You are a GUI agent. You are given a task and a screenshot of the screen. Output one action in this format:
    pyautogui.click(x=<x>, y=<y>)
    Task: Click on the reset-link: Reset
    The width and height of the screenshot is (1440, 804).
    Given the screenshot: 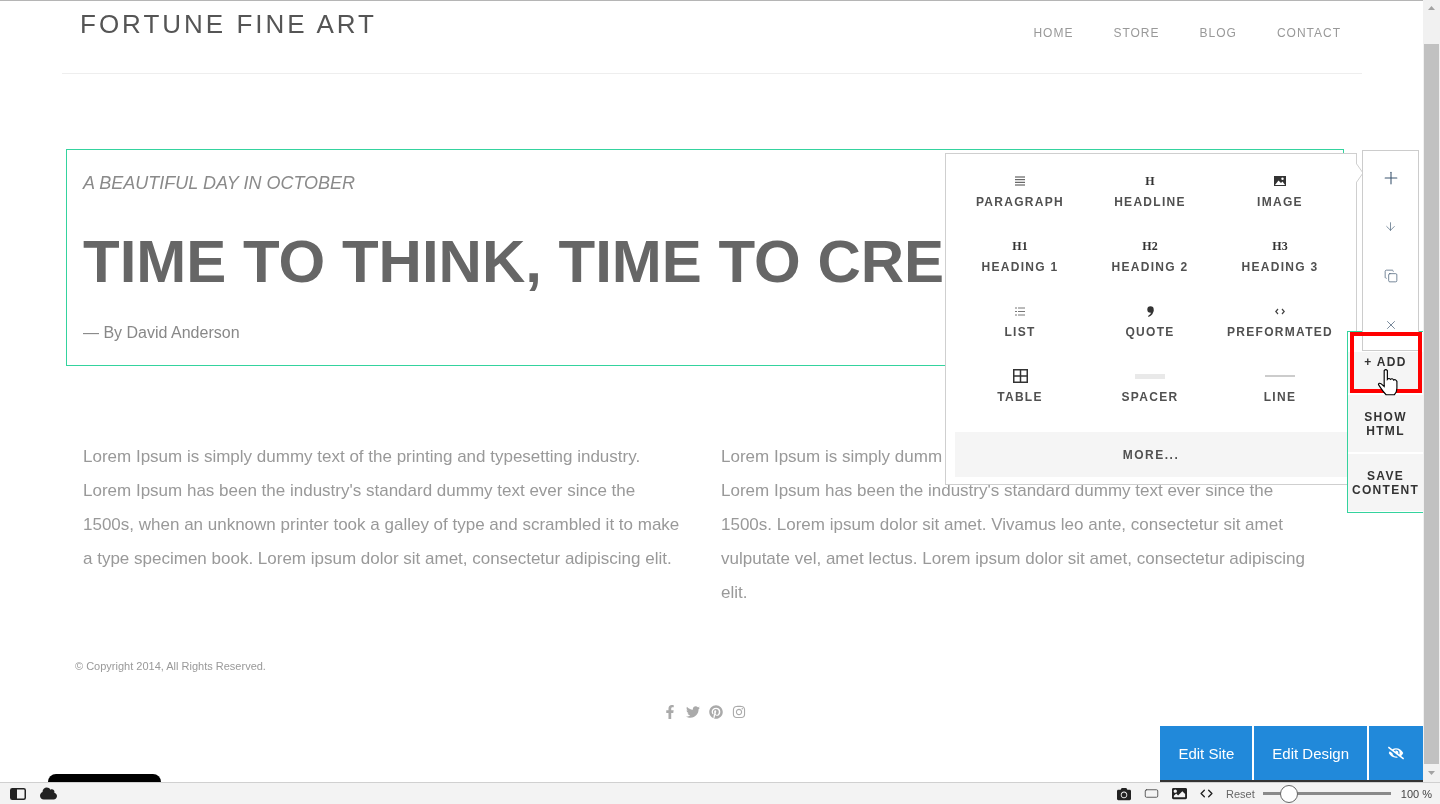 What is the action you would take?
    pyautogui.click(x=1240, y=793)
    